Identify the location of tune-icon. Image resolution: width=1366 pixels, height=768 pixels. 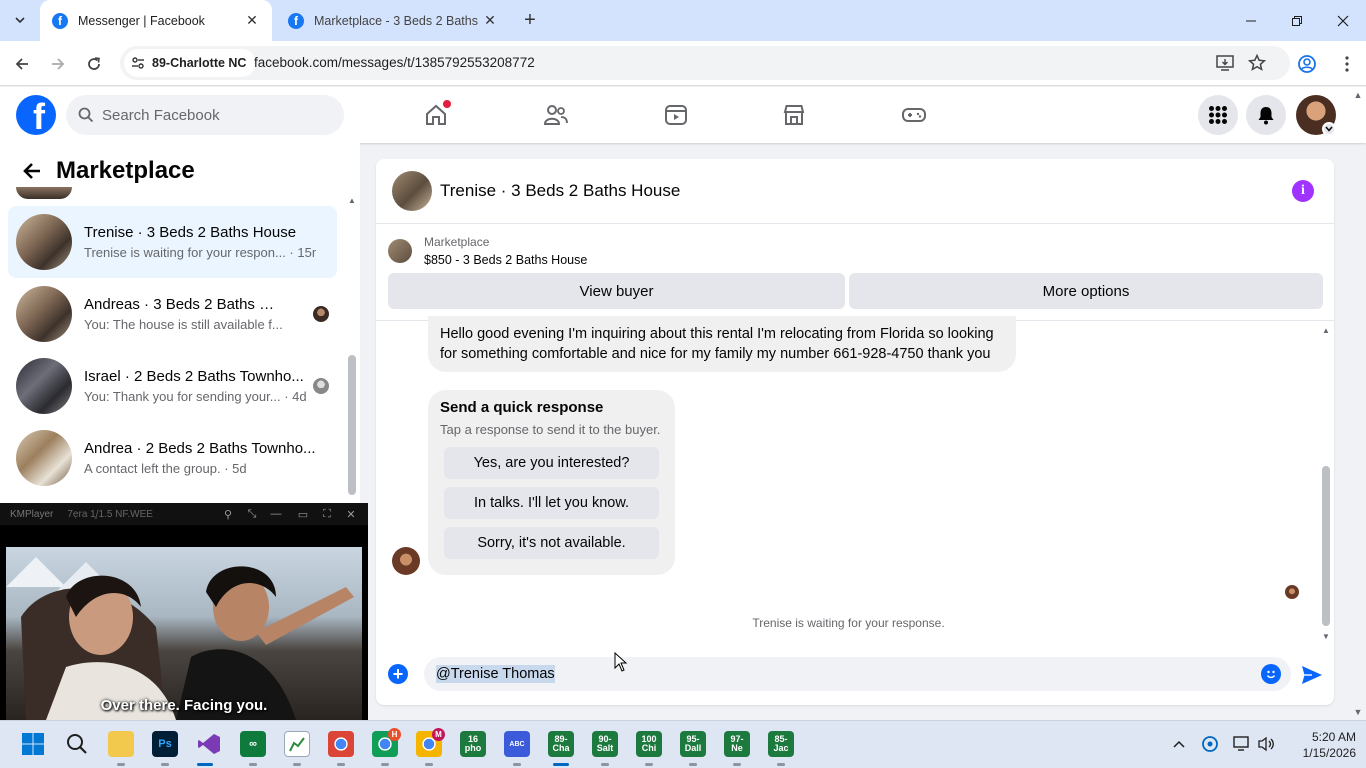
(138, 63).